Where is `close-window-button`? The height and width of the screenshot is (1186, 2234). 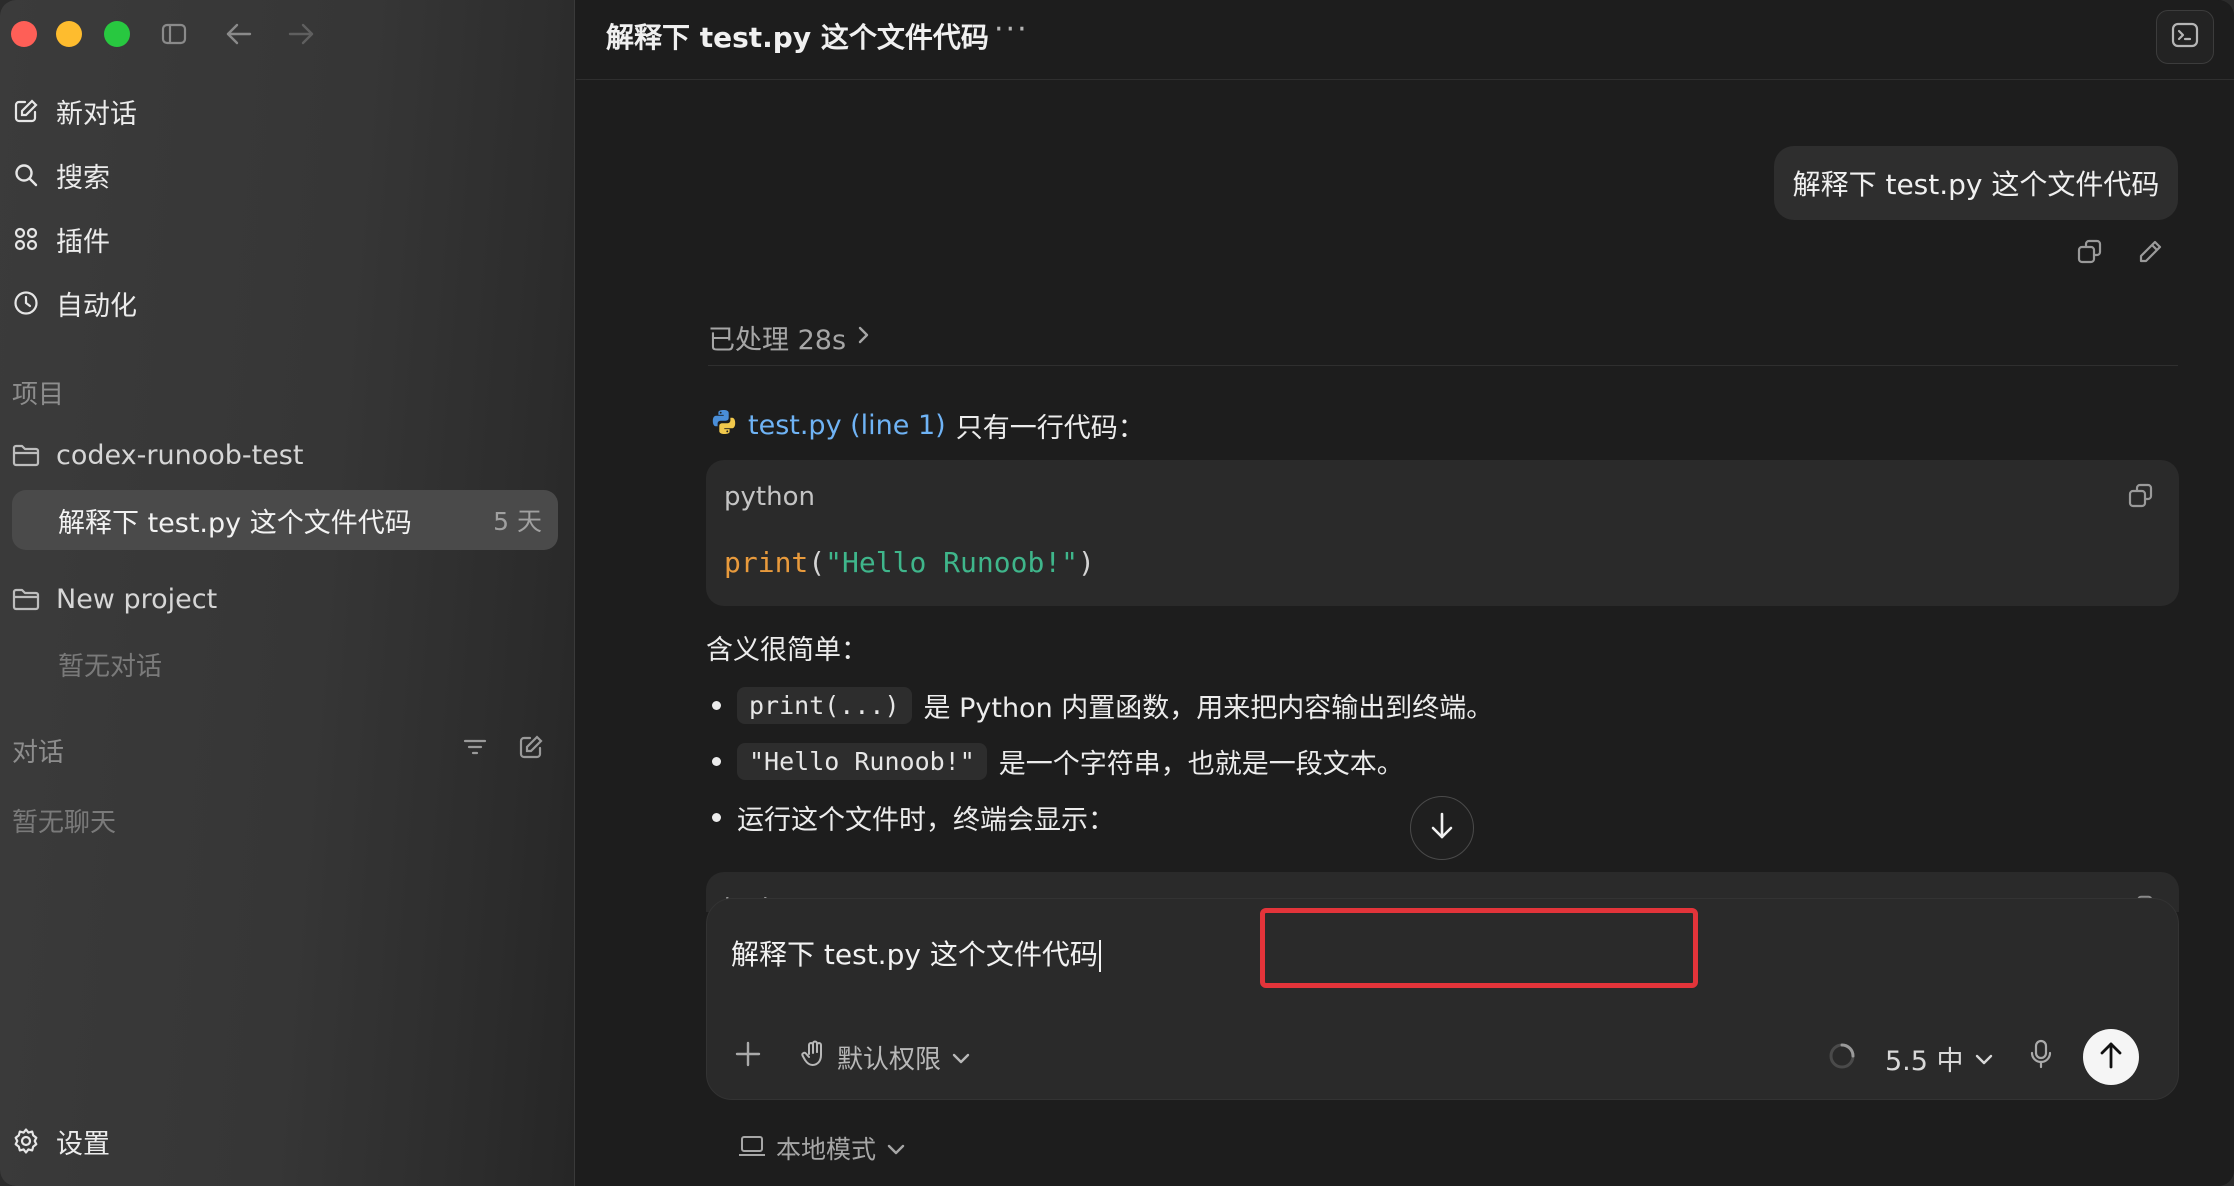
close-window-button is located at coordinates (24, 34).